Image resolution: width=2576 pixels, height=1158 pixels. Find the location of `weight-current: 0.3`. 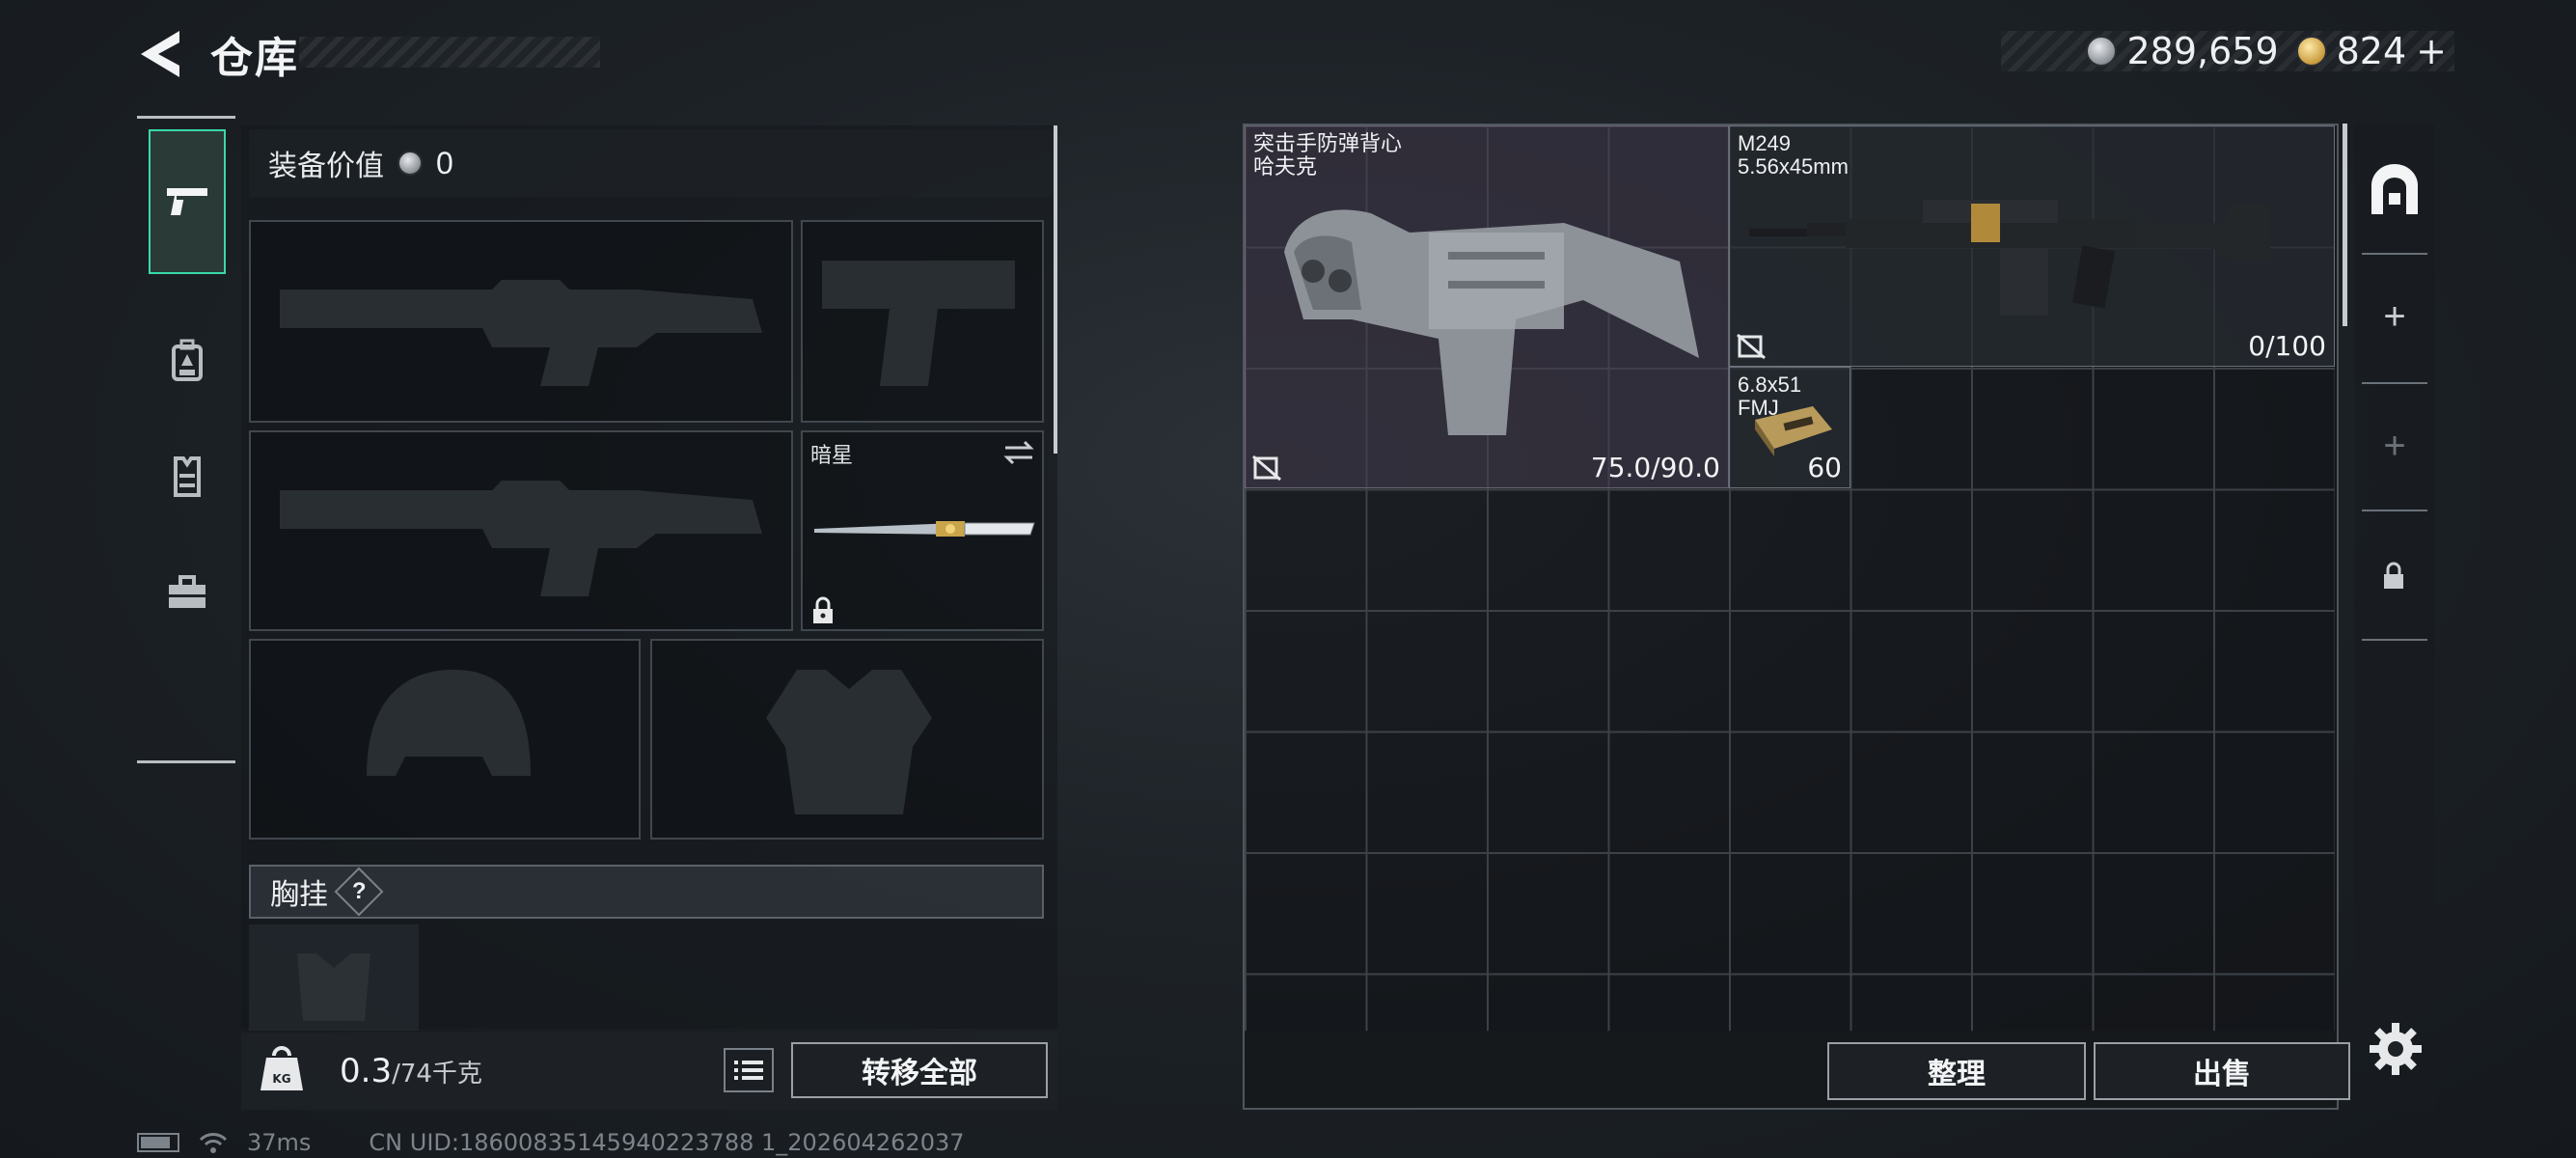

weight-current: 0.3 is located at coordinates (366, 1071).